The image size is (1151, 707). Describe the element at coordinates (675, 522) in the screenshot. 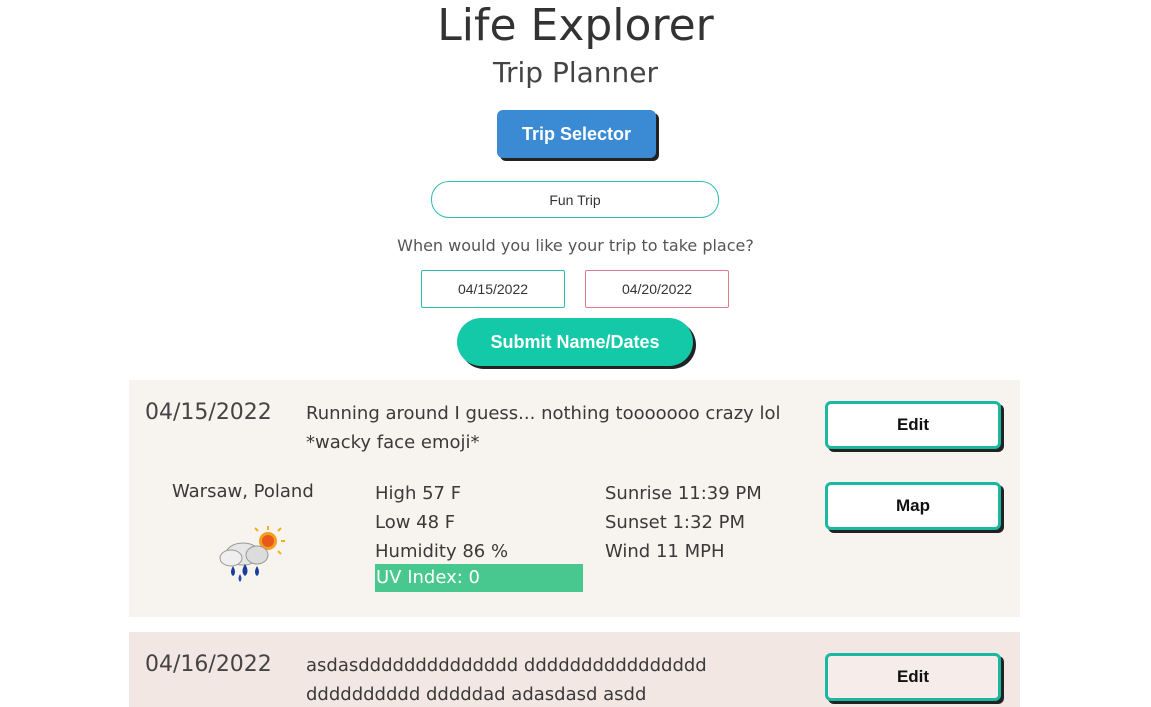

I see `sunset: Sunset 1:32 PM` at that location.